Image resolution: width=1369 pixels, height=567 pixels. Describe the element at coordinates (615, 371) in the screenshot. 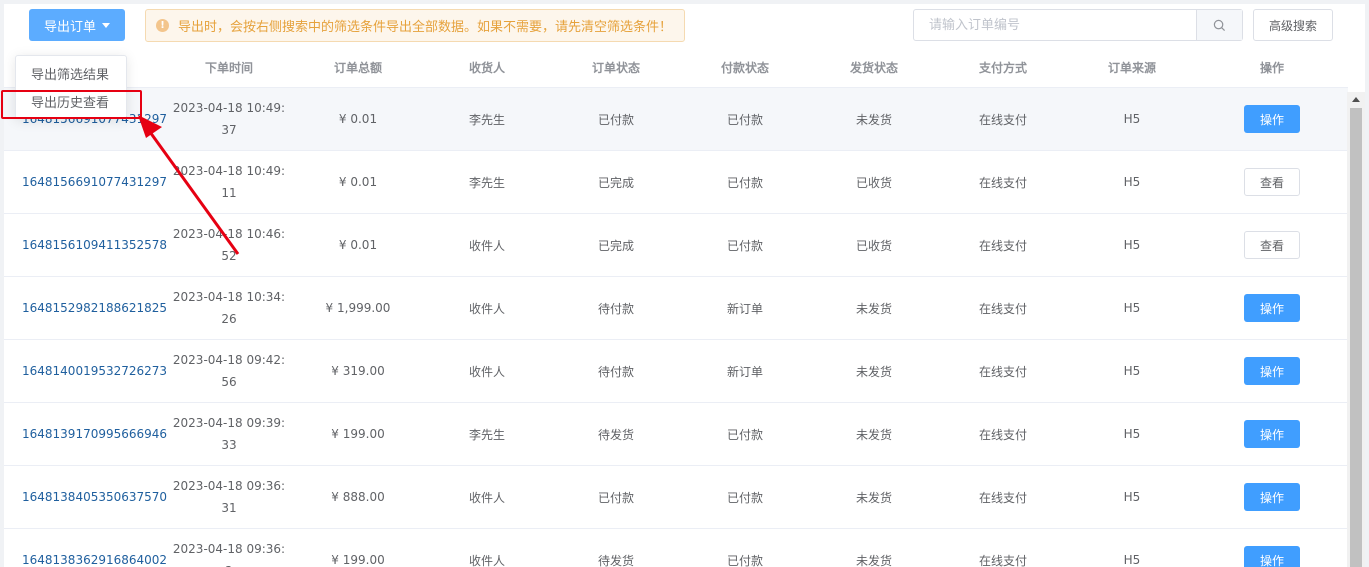

I see `order-status-cell: 待付款` at that location.